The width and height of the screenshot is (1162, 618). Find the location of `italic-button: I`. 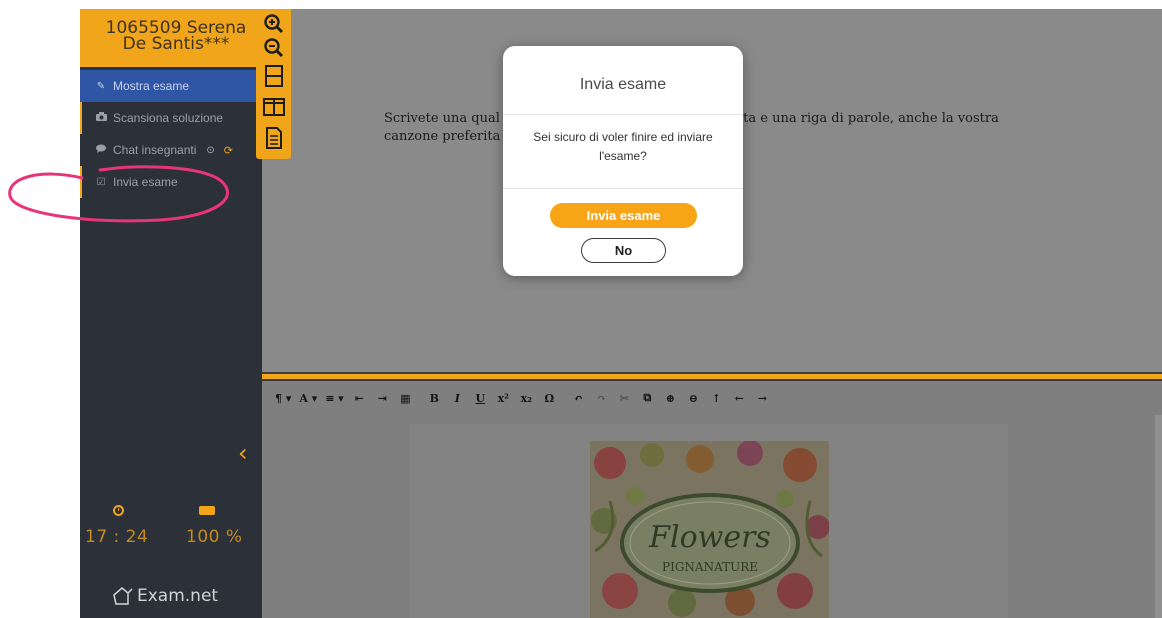

italic-button: I is located at coordinates (457, 398).